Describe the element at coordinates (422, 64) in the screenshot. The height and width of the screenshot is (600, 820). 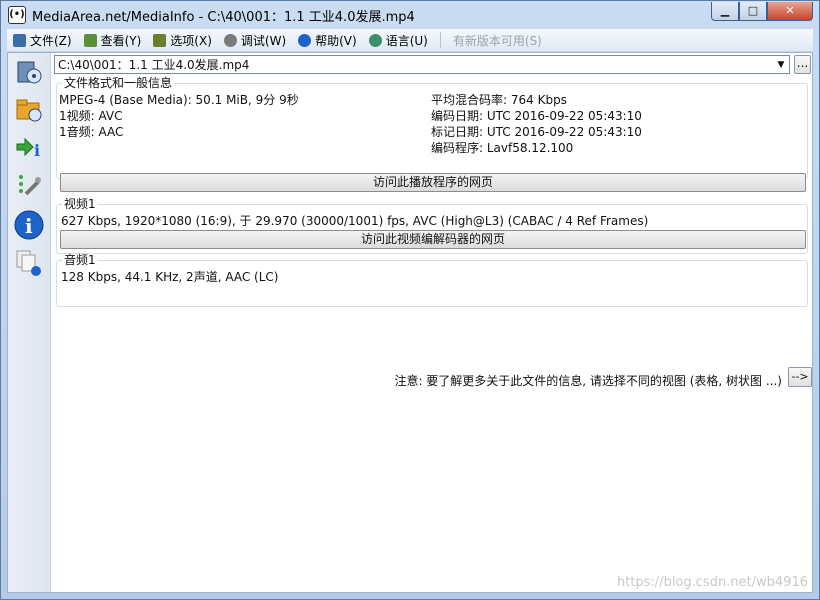
I see `file-select: C:\40\001：1.1 工业4.0发展.mp4 ▼` at that location.